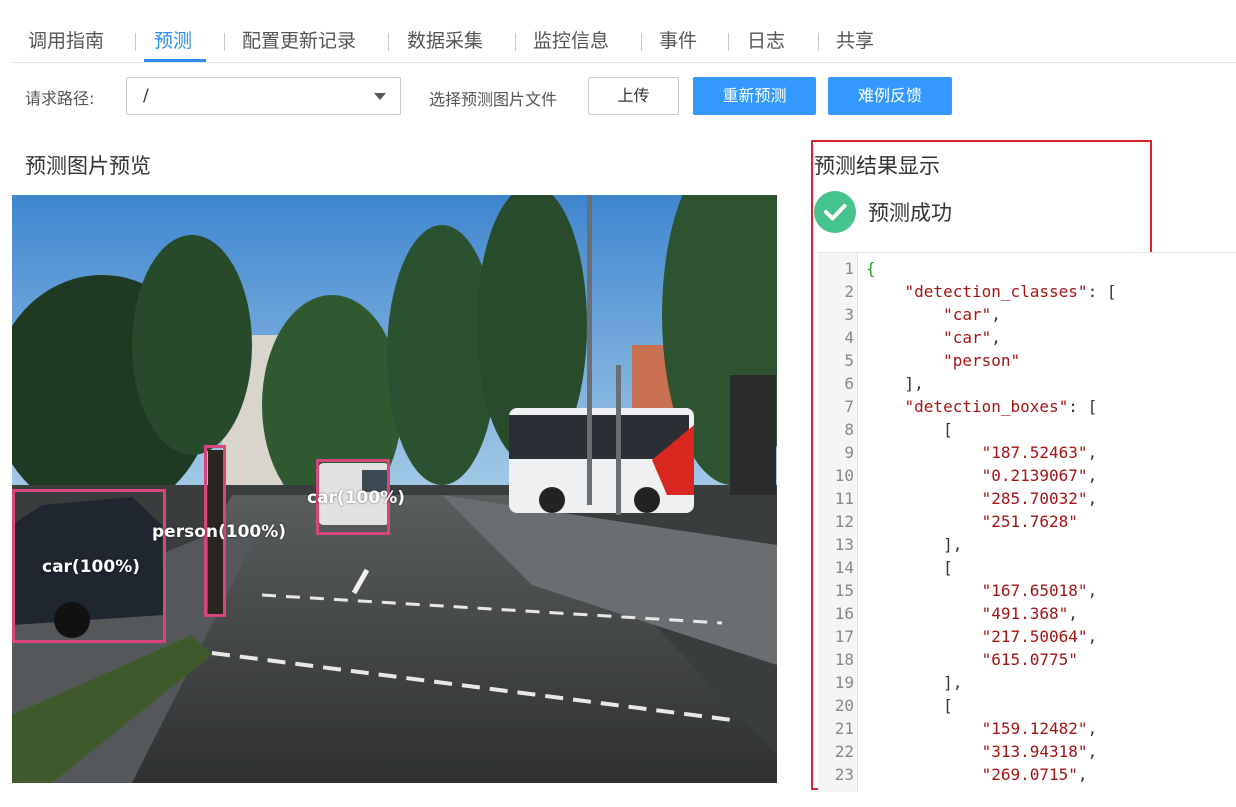 The width and height of the screenshot is (1236, 807). I want to click on code-line: 16 "491.368",, so click(1027, 613).